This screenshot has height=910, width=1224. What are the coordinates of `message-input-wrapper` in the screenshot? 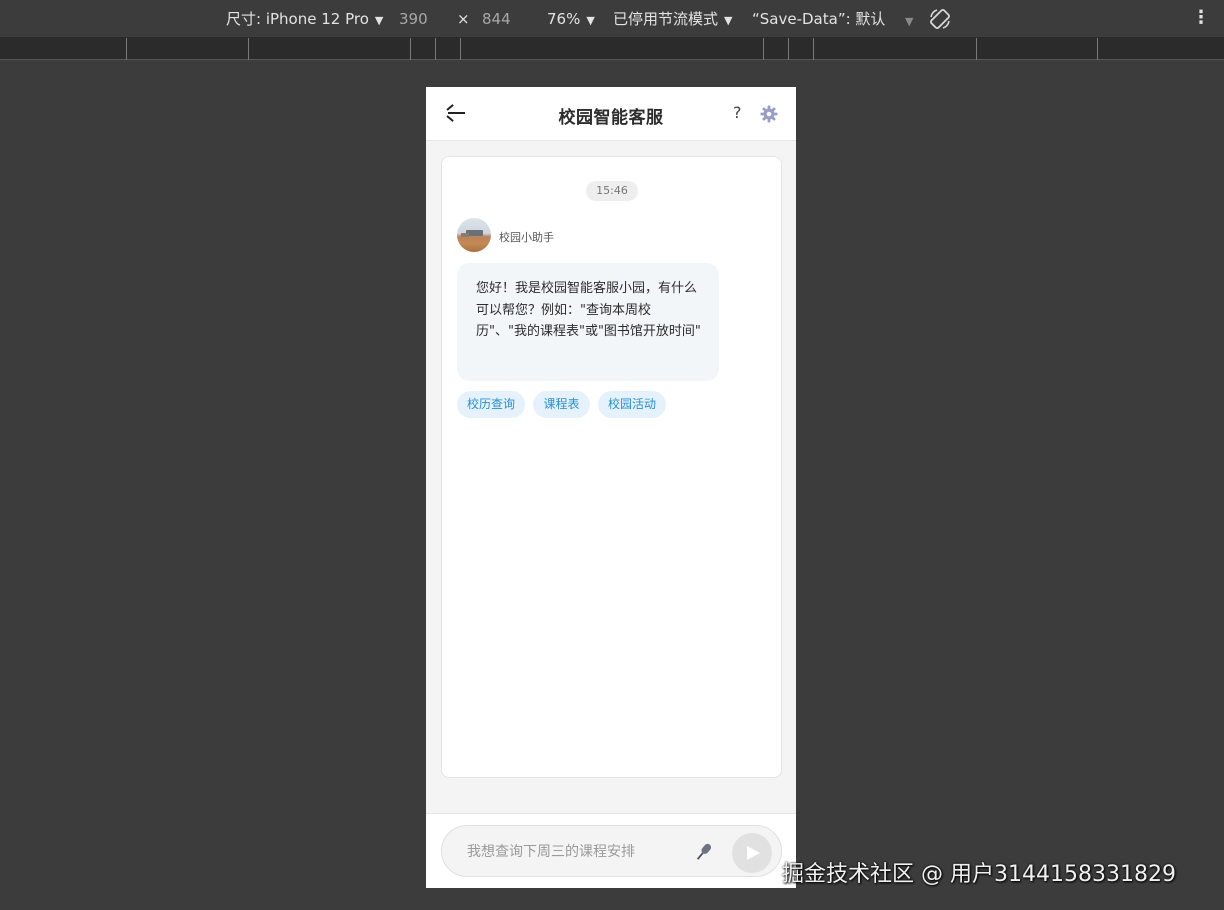 It's located at (611, 851).